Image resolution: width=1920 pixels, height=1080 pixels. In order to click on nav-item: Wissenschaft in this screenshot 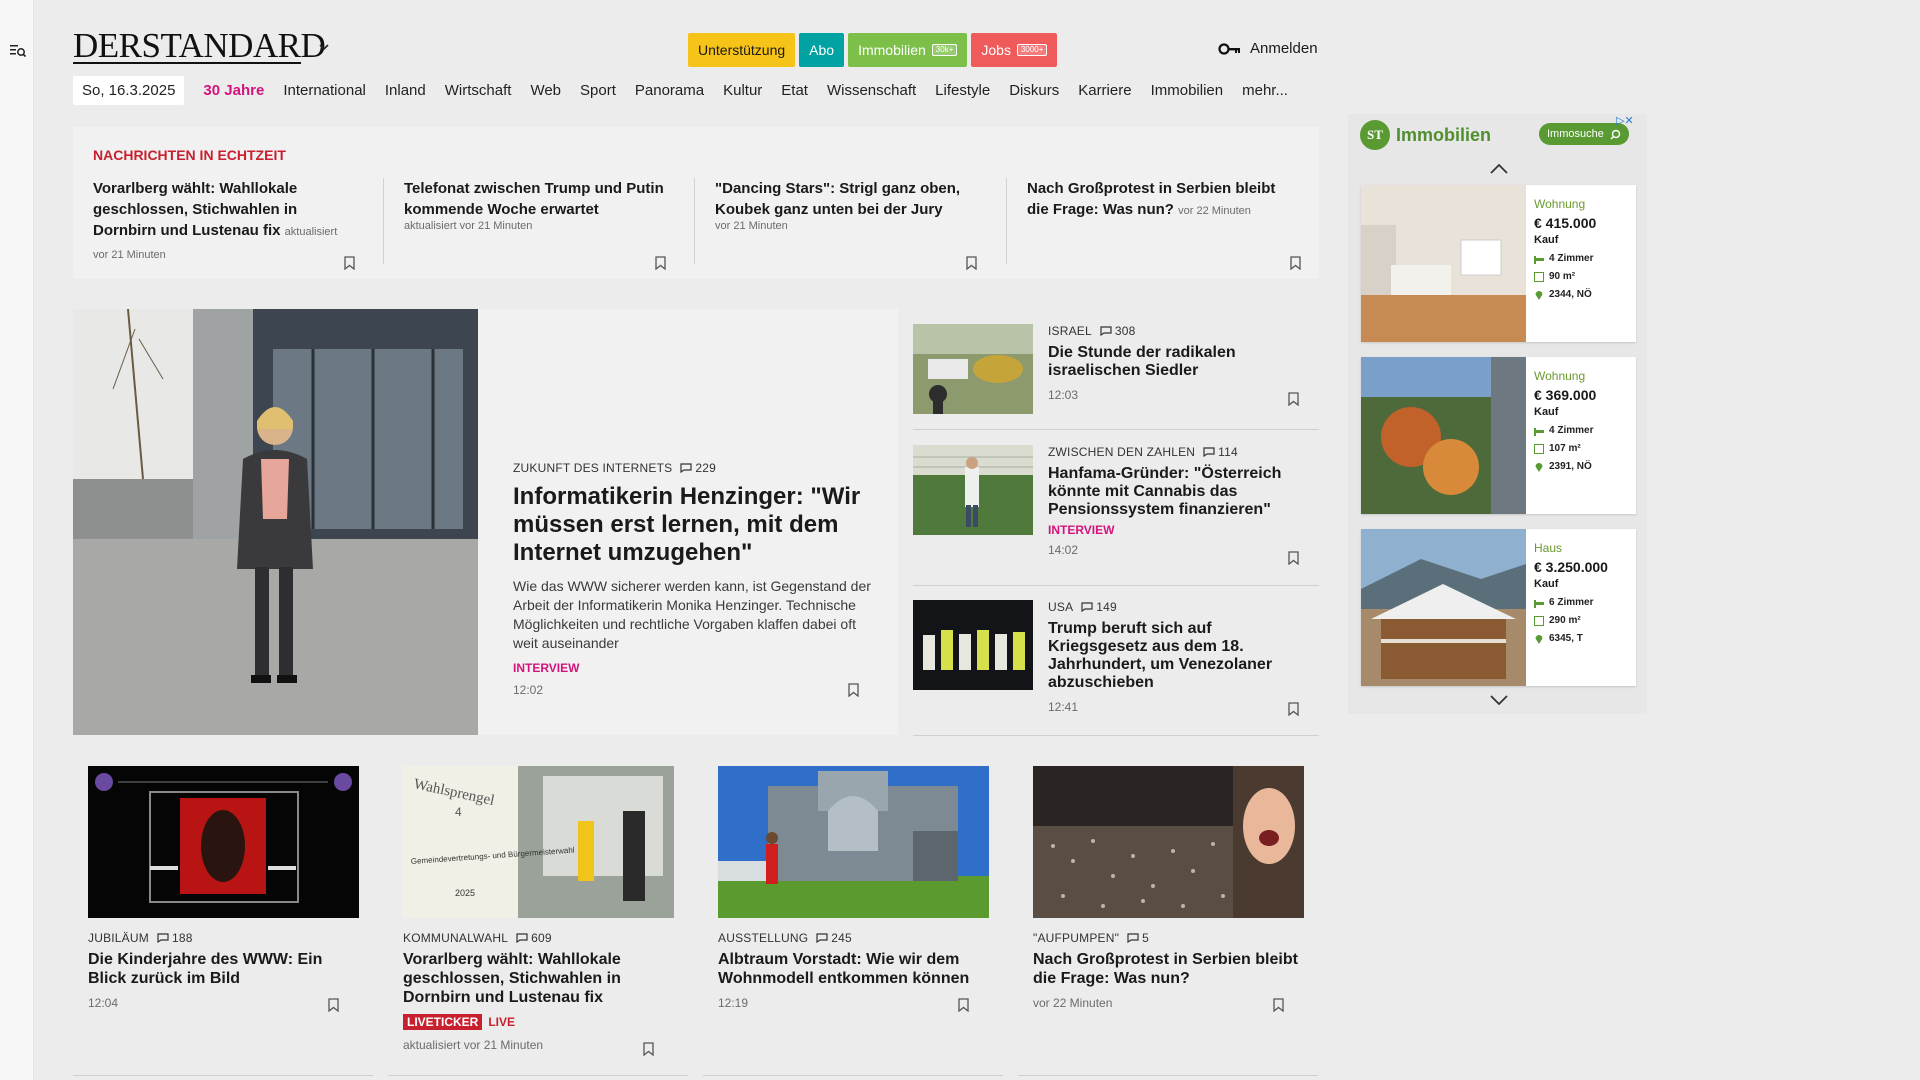, I will do `click(871, 90)`.